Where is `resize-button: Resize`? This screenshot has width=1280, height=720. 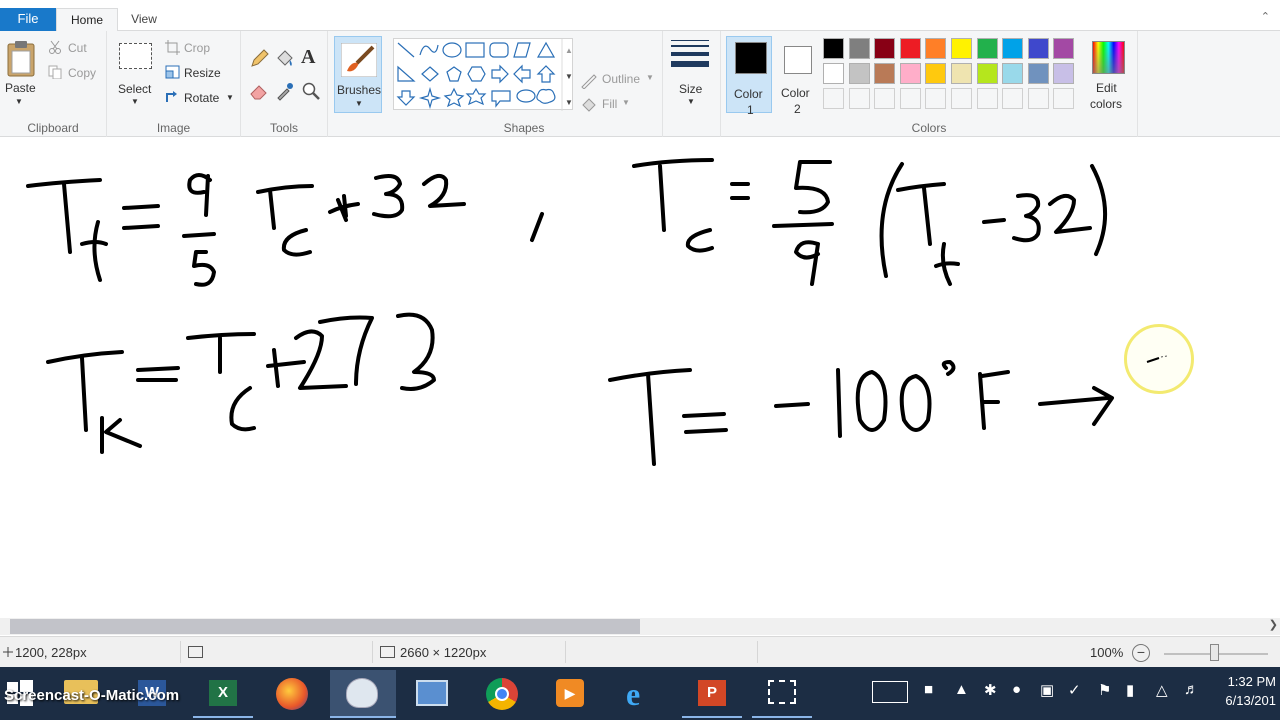 resize-button: Resize is located at coordinates (202, 73).